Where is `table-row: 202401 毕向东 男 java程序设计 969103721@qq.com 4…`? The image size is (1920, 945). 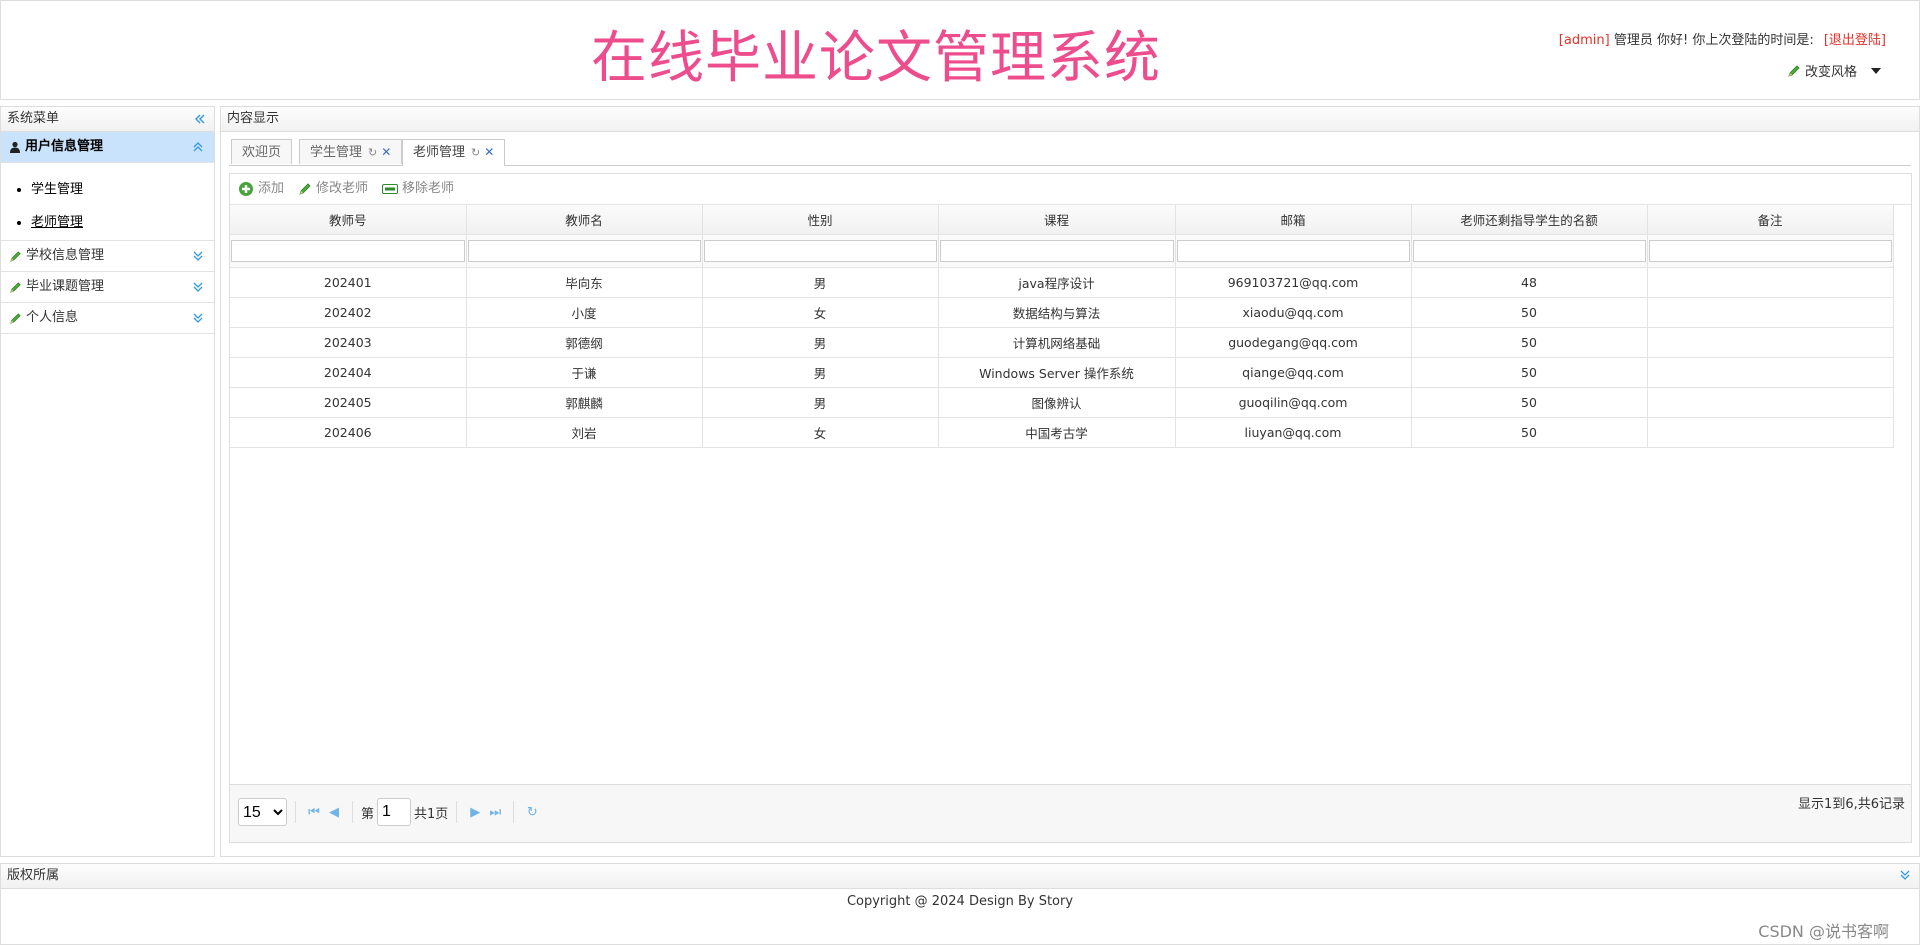
table-row: 202401 毕向东 男 java程序设计 969103721@qq.com 4… is located at coordinates (1062, 282).